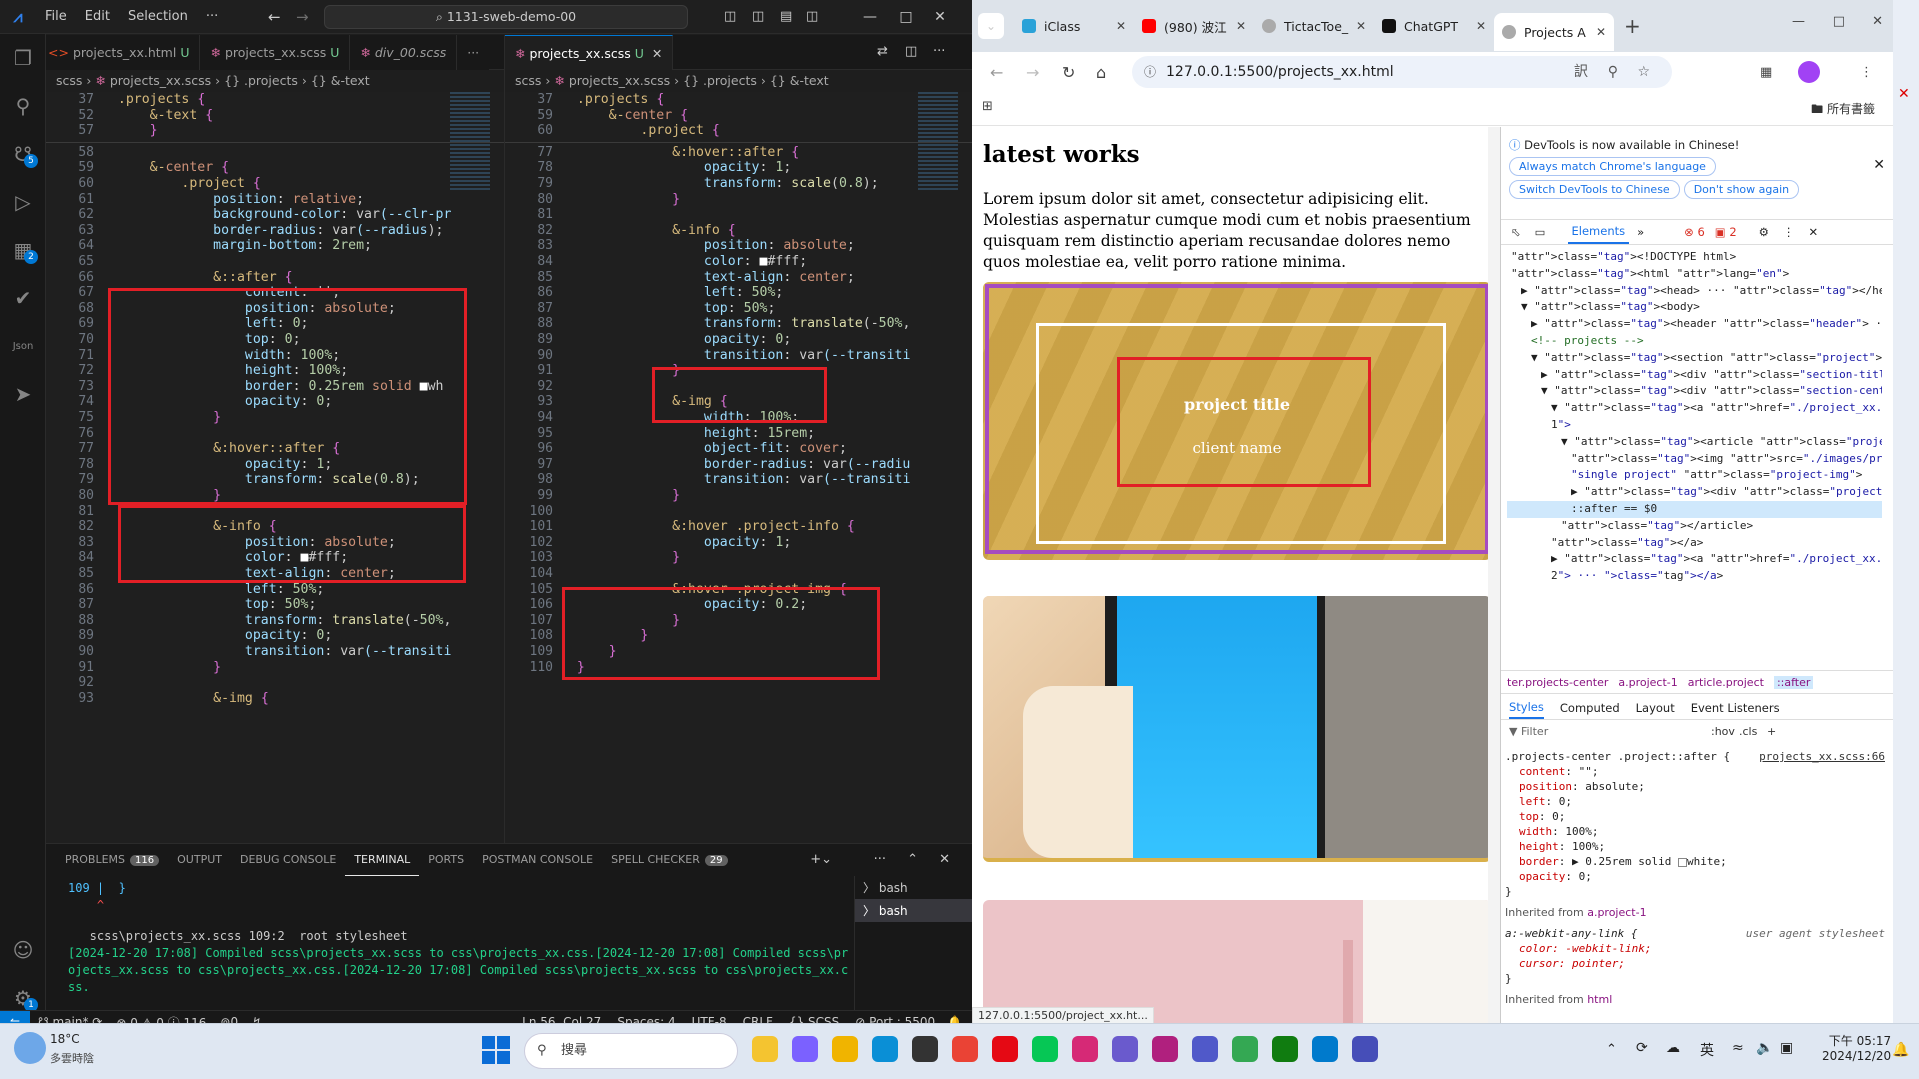  I want to click on right-tabs-more-icon: ···, so click(939, 51).